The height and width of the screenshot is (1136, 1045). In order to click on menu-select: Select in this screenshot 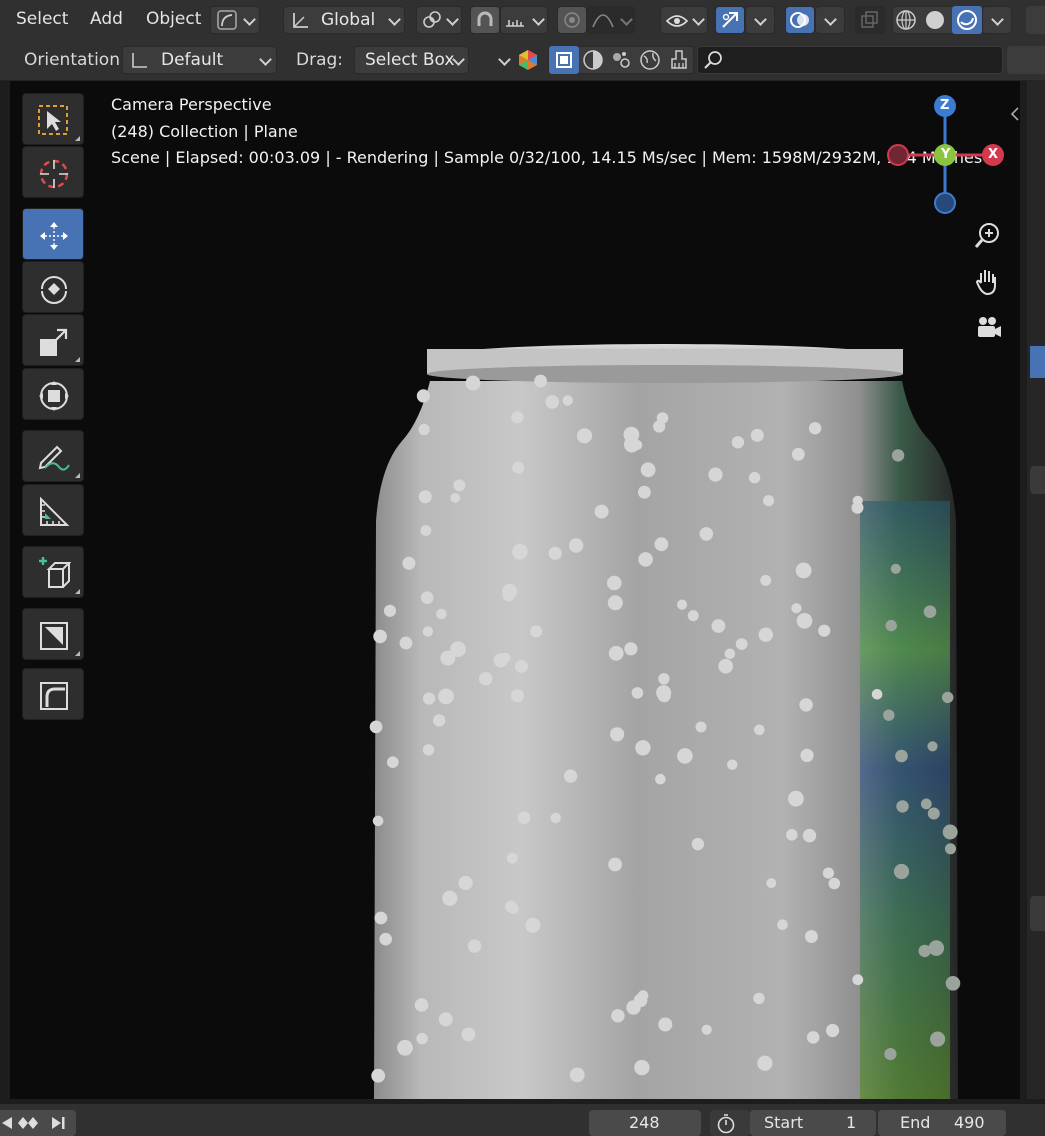, I will do `click(42, 19)`.